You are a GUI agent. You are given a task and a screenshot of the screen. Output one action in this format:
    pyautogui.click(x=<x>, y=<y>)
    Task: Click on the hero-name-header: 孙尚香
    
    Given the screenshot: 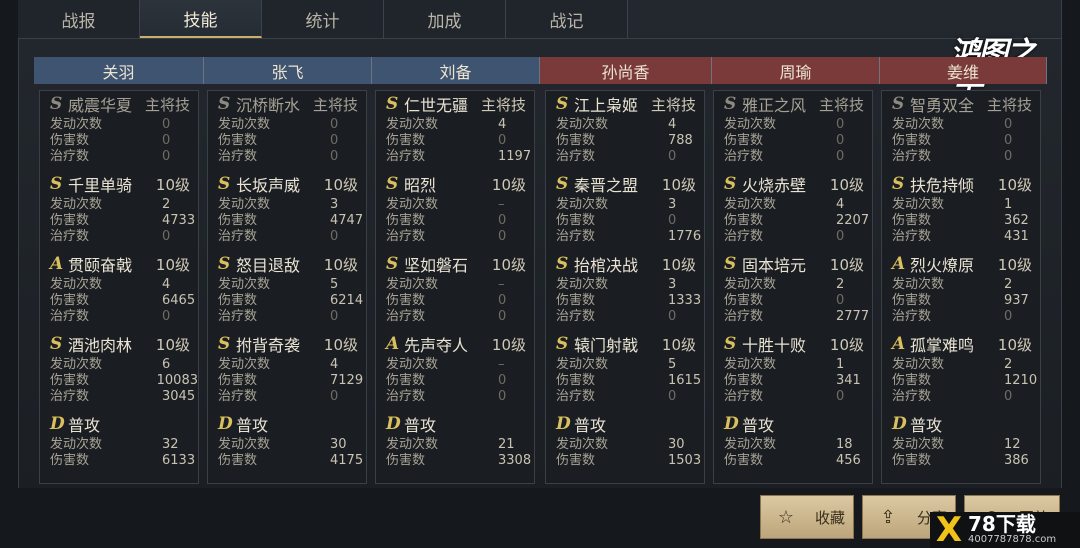 What is the action you would take?
    pyautogui.click(x=626, y=70)
    